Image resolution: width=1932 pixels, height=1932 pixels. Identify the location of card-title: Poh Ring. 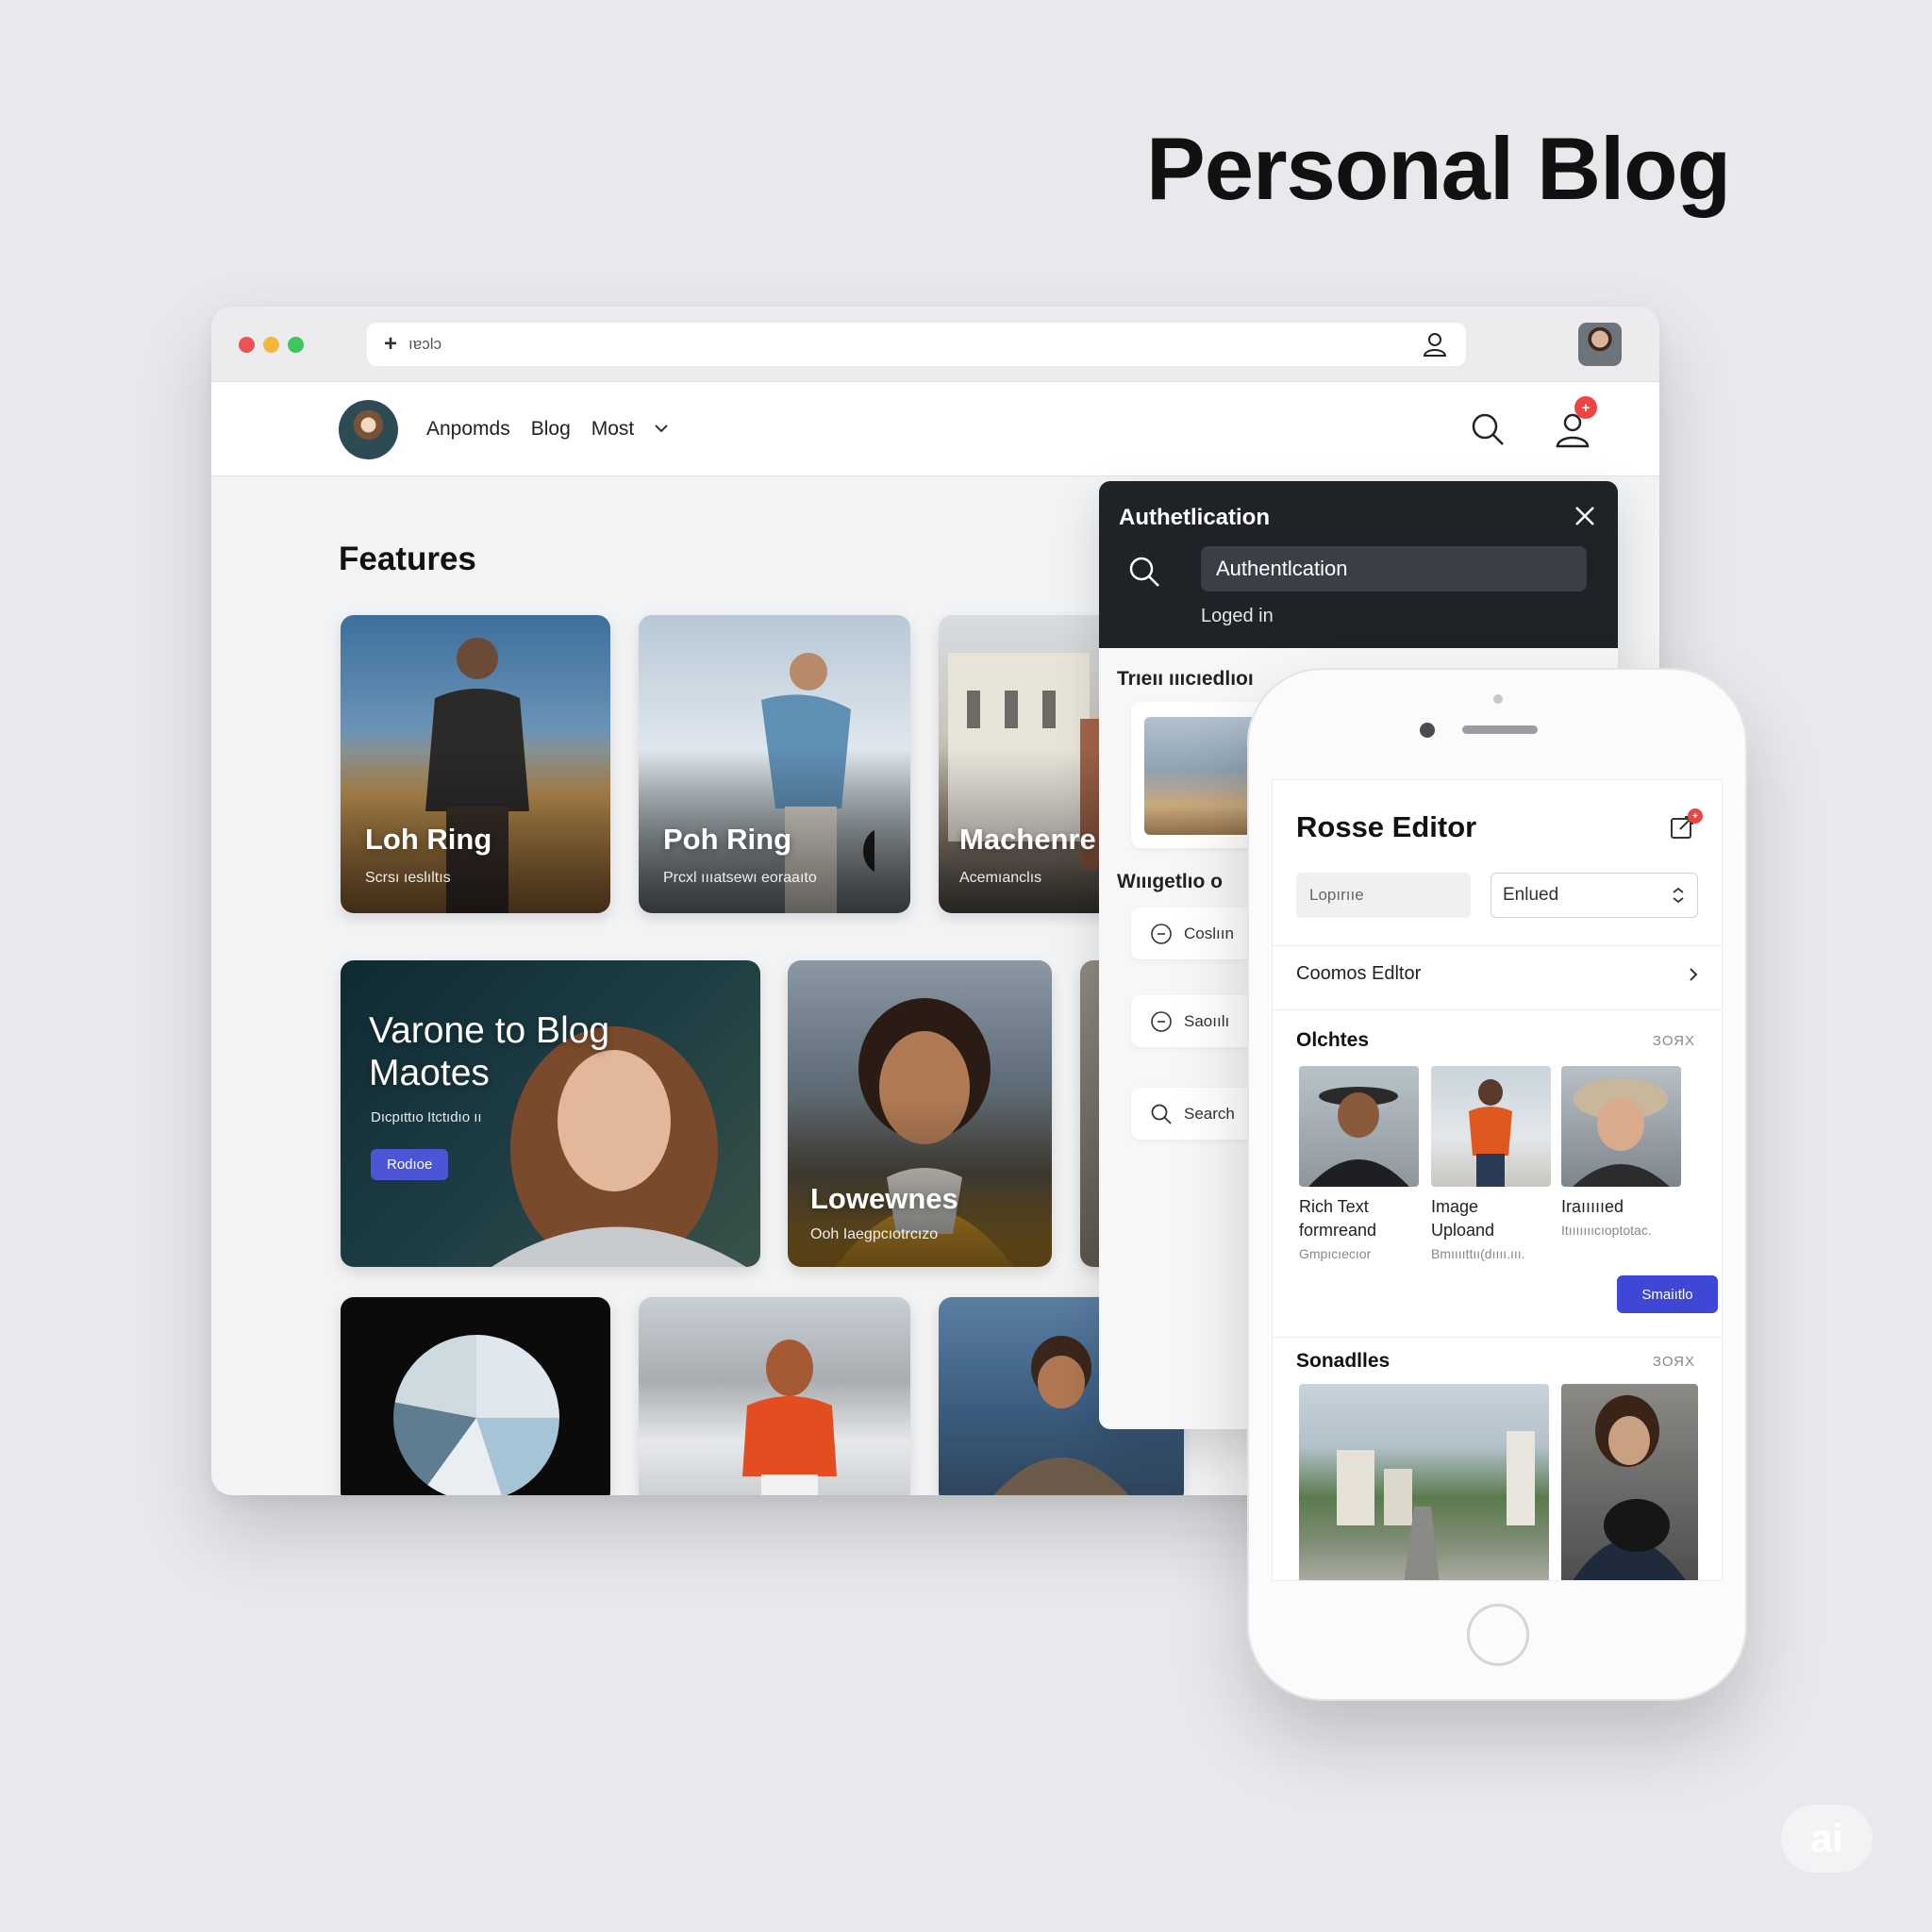
(728, 839).